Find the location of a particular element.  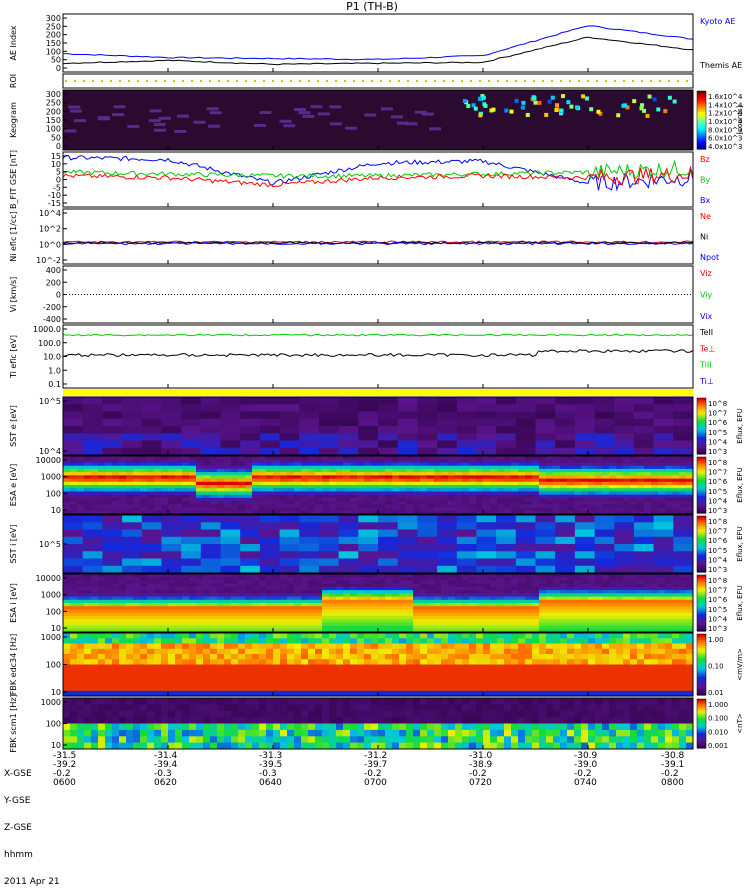

esa_e-ytick-label: 100 is located at coordinates (53, 493).